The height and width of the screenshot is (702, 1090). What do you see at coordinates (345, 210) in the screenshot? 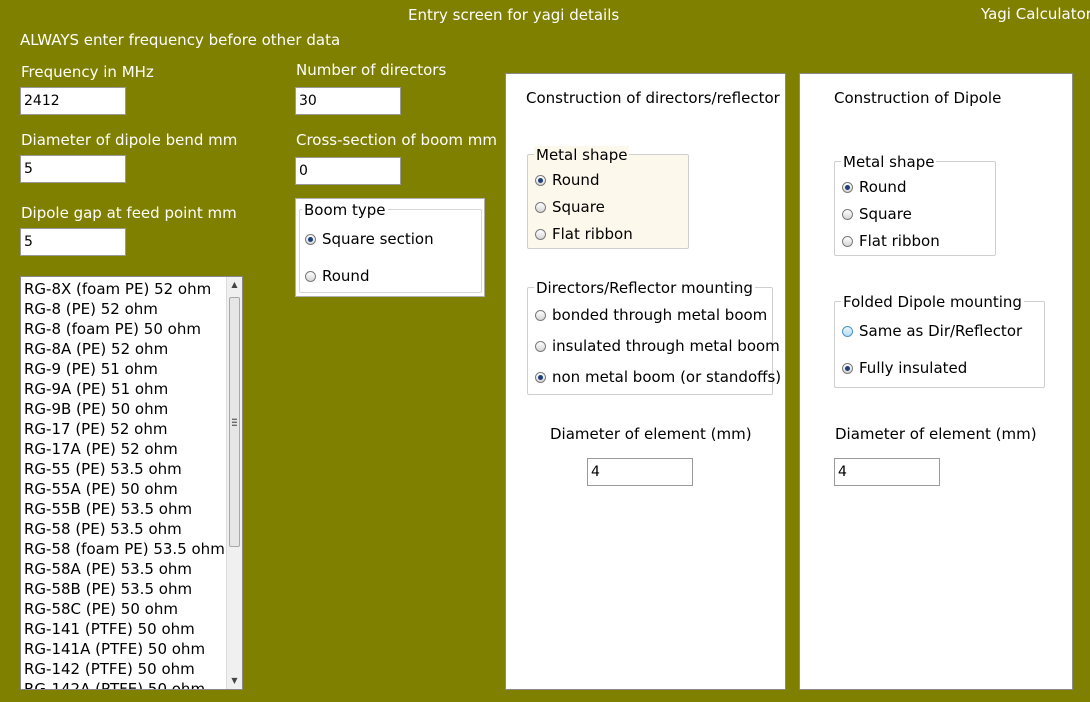
I see `boom-type-legend: Boom type` at bounding box center [345, 210].